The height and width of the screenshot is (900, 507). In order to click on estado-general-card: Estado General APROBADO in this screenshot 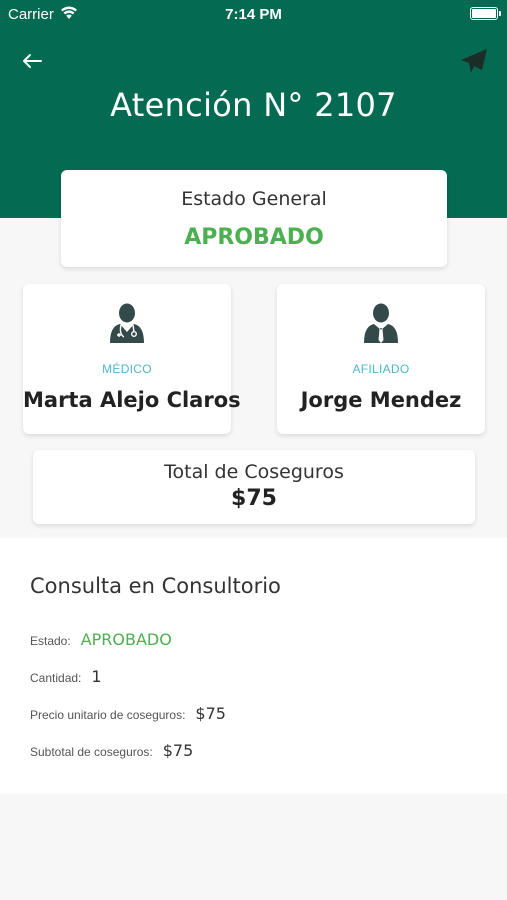, I will do `click(254, 218)`.